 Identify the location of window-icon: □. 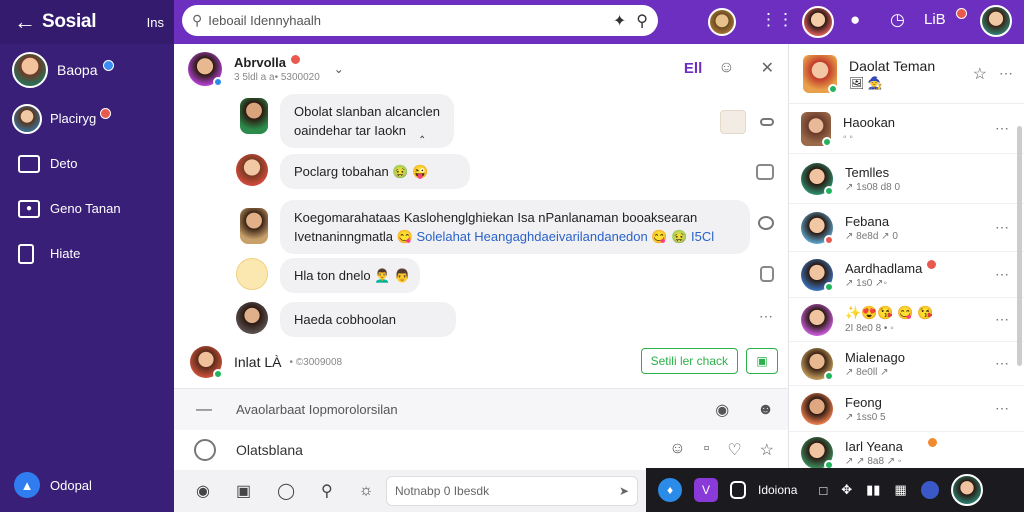
(823, 490).